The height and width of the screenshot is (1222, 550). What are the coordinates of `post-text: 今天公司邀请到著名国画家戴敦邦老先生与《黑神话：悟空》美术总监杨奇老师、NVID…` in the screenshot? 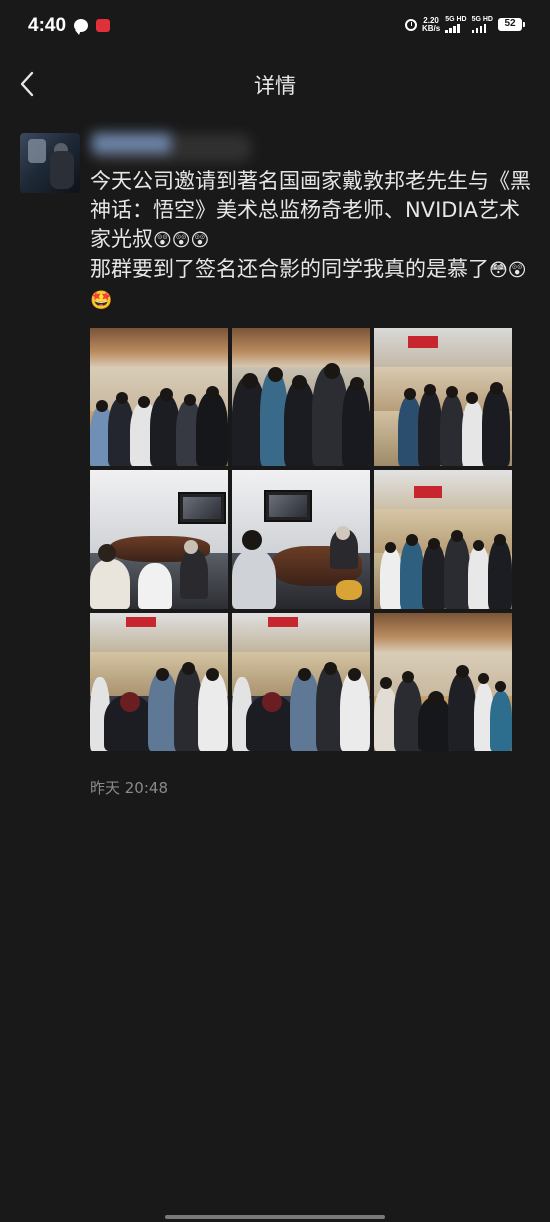 It's located at (312, 241).